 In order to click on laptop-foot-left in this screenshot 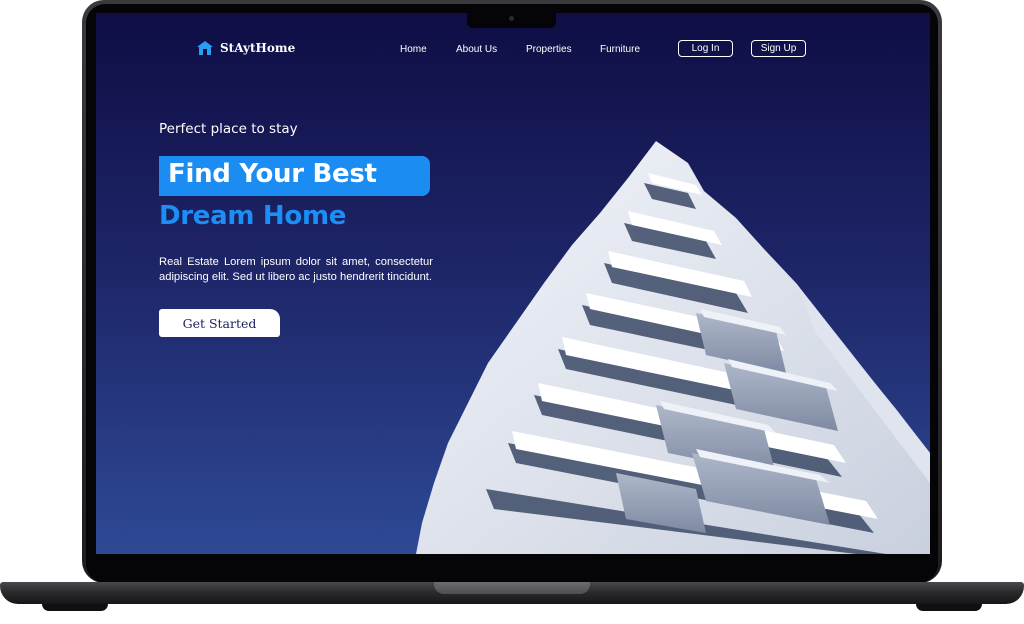, I will do `click(75, 607)`.